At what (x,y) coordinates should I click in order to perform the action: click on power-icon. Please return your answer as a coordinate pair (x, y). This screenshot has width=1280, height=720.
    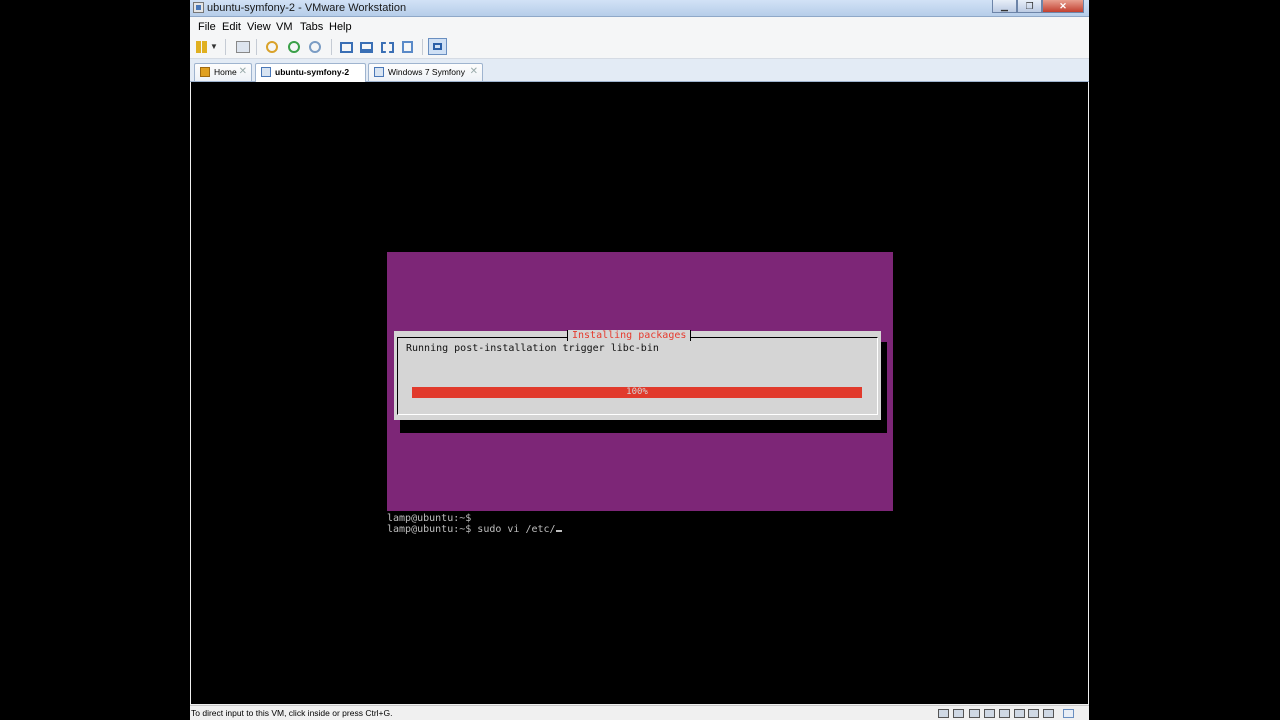
    Looking at the image, I should click on (201, 47).